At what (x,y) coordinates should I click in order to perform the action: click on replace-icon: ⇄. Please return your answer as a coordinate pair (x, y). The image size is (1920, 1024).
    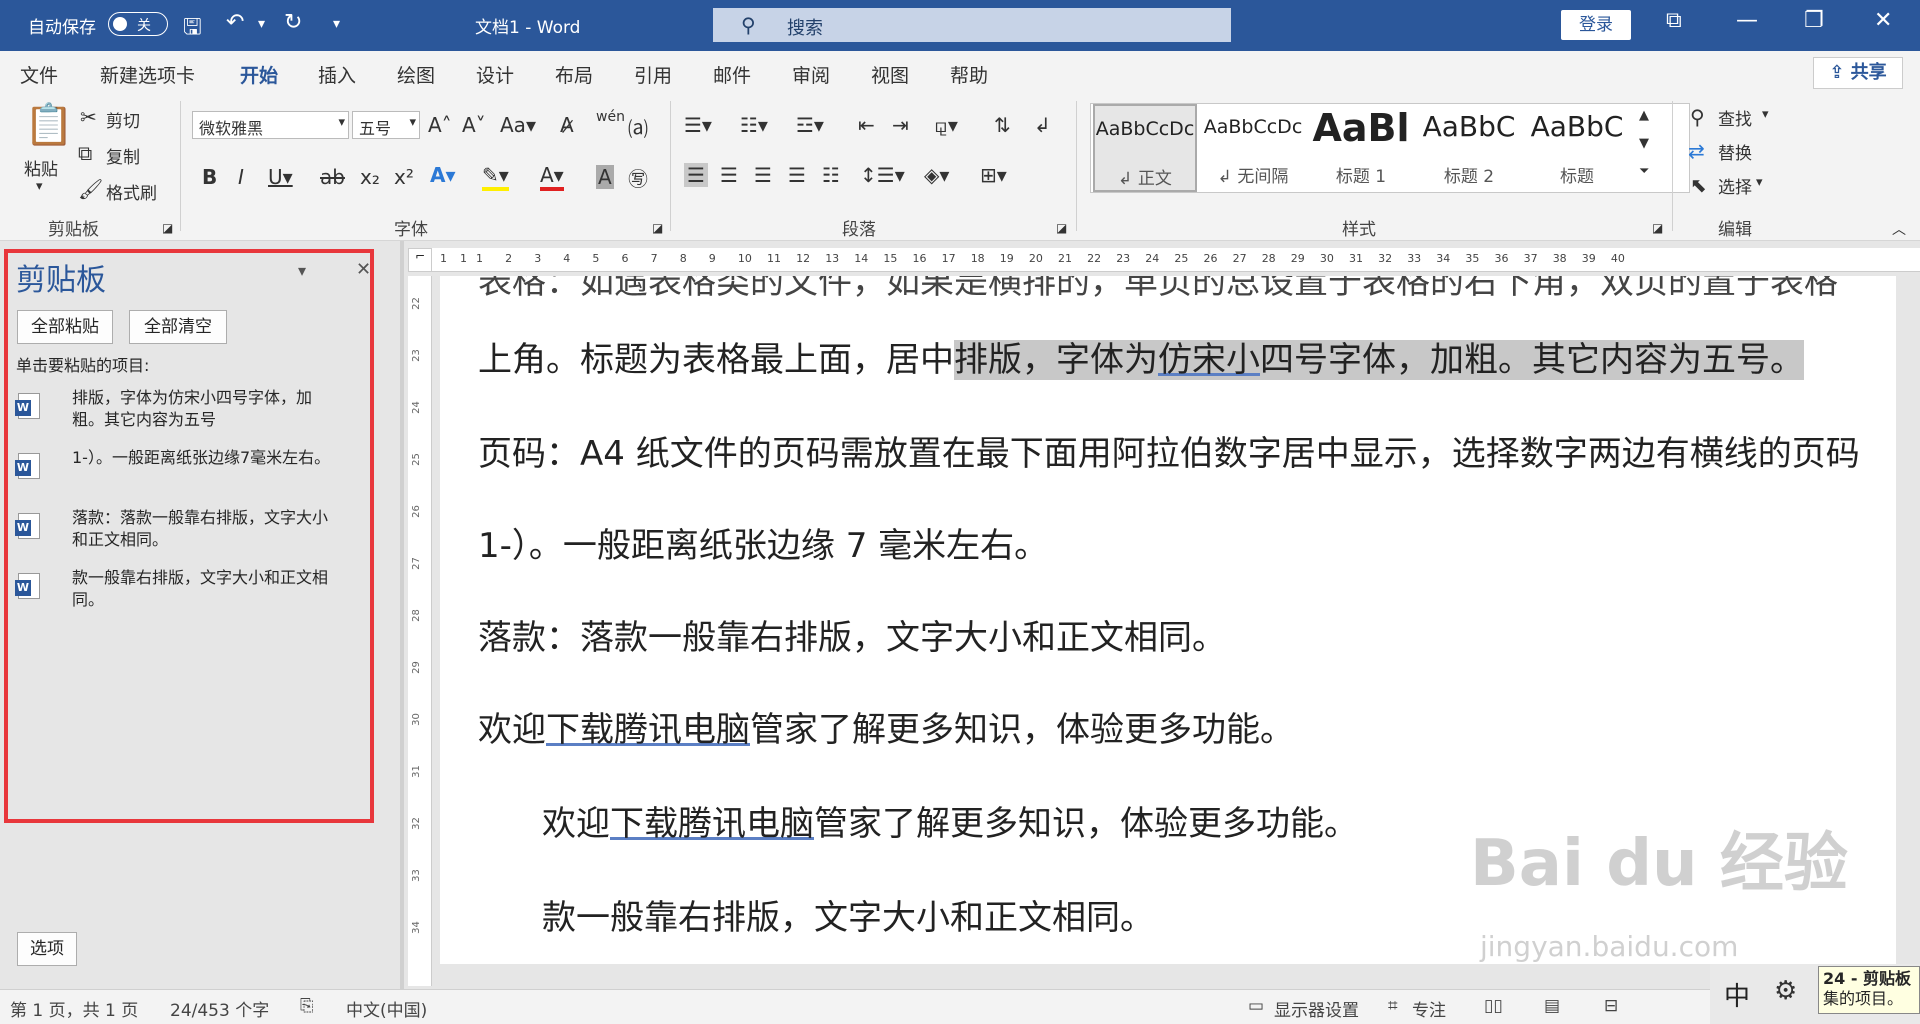
    Looking at the image, I should click on (1696, 151).